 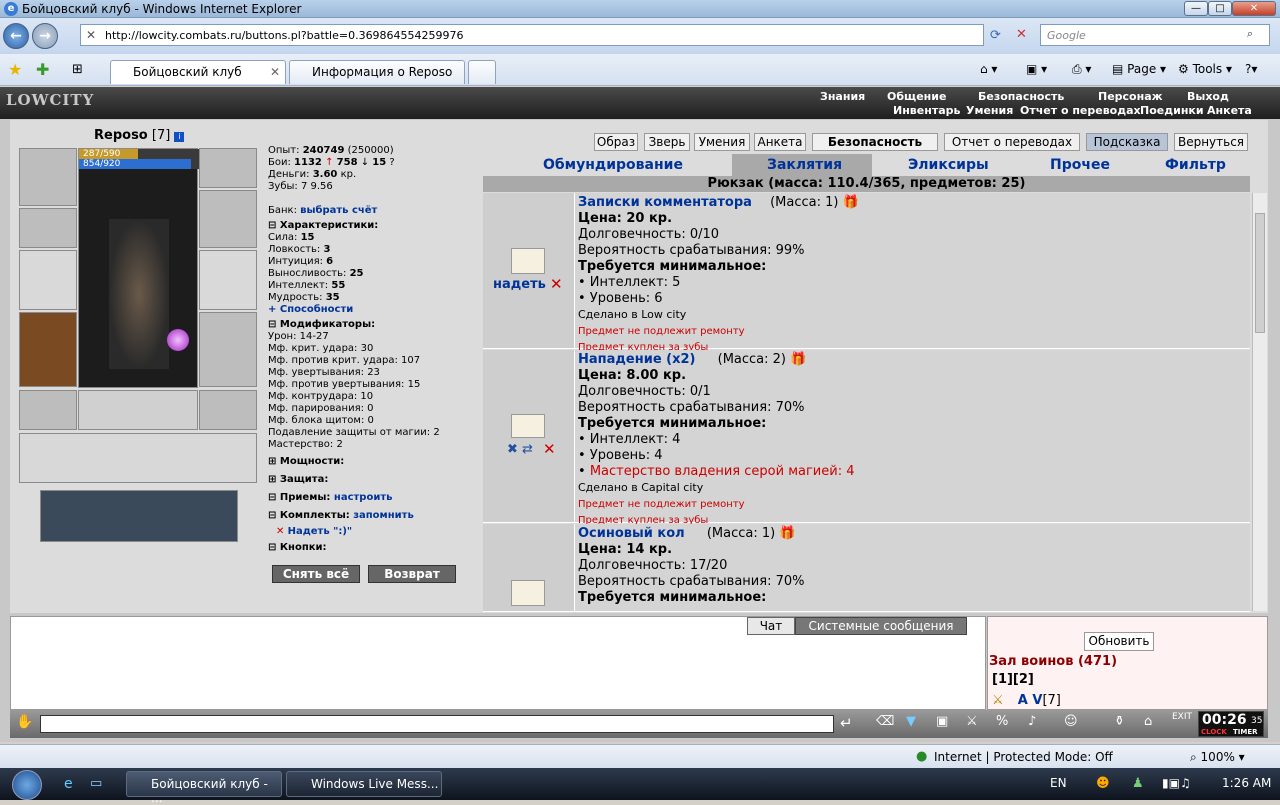 What do you see at coordinates (631, 533) in the screenshot?
I see `item-name: Осиновый кол` at bounding box center [631, 533].